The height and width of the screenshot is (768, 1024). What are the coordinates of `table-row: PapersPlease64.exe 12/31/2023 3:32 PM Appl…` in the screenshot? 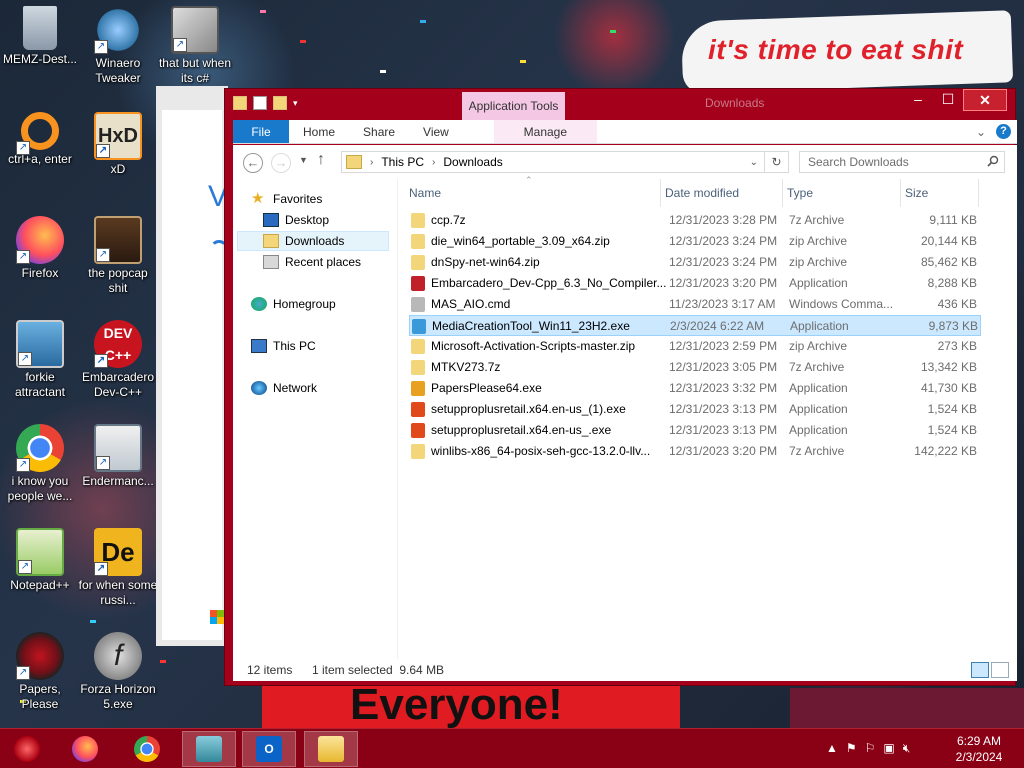 It's located at (695, 388).